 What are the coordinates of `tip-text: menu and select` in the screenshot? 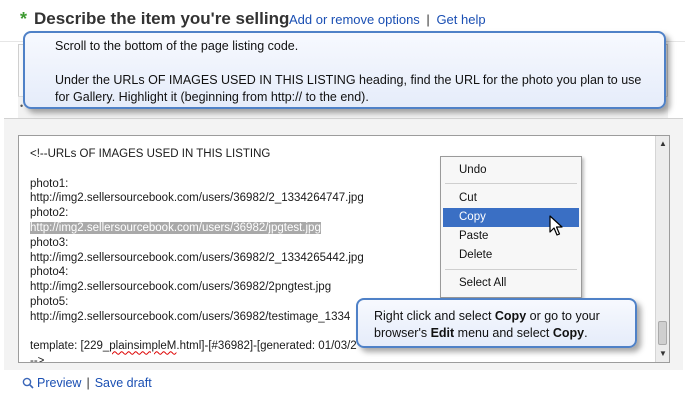 It's located at (503, 333).